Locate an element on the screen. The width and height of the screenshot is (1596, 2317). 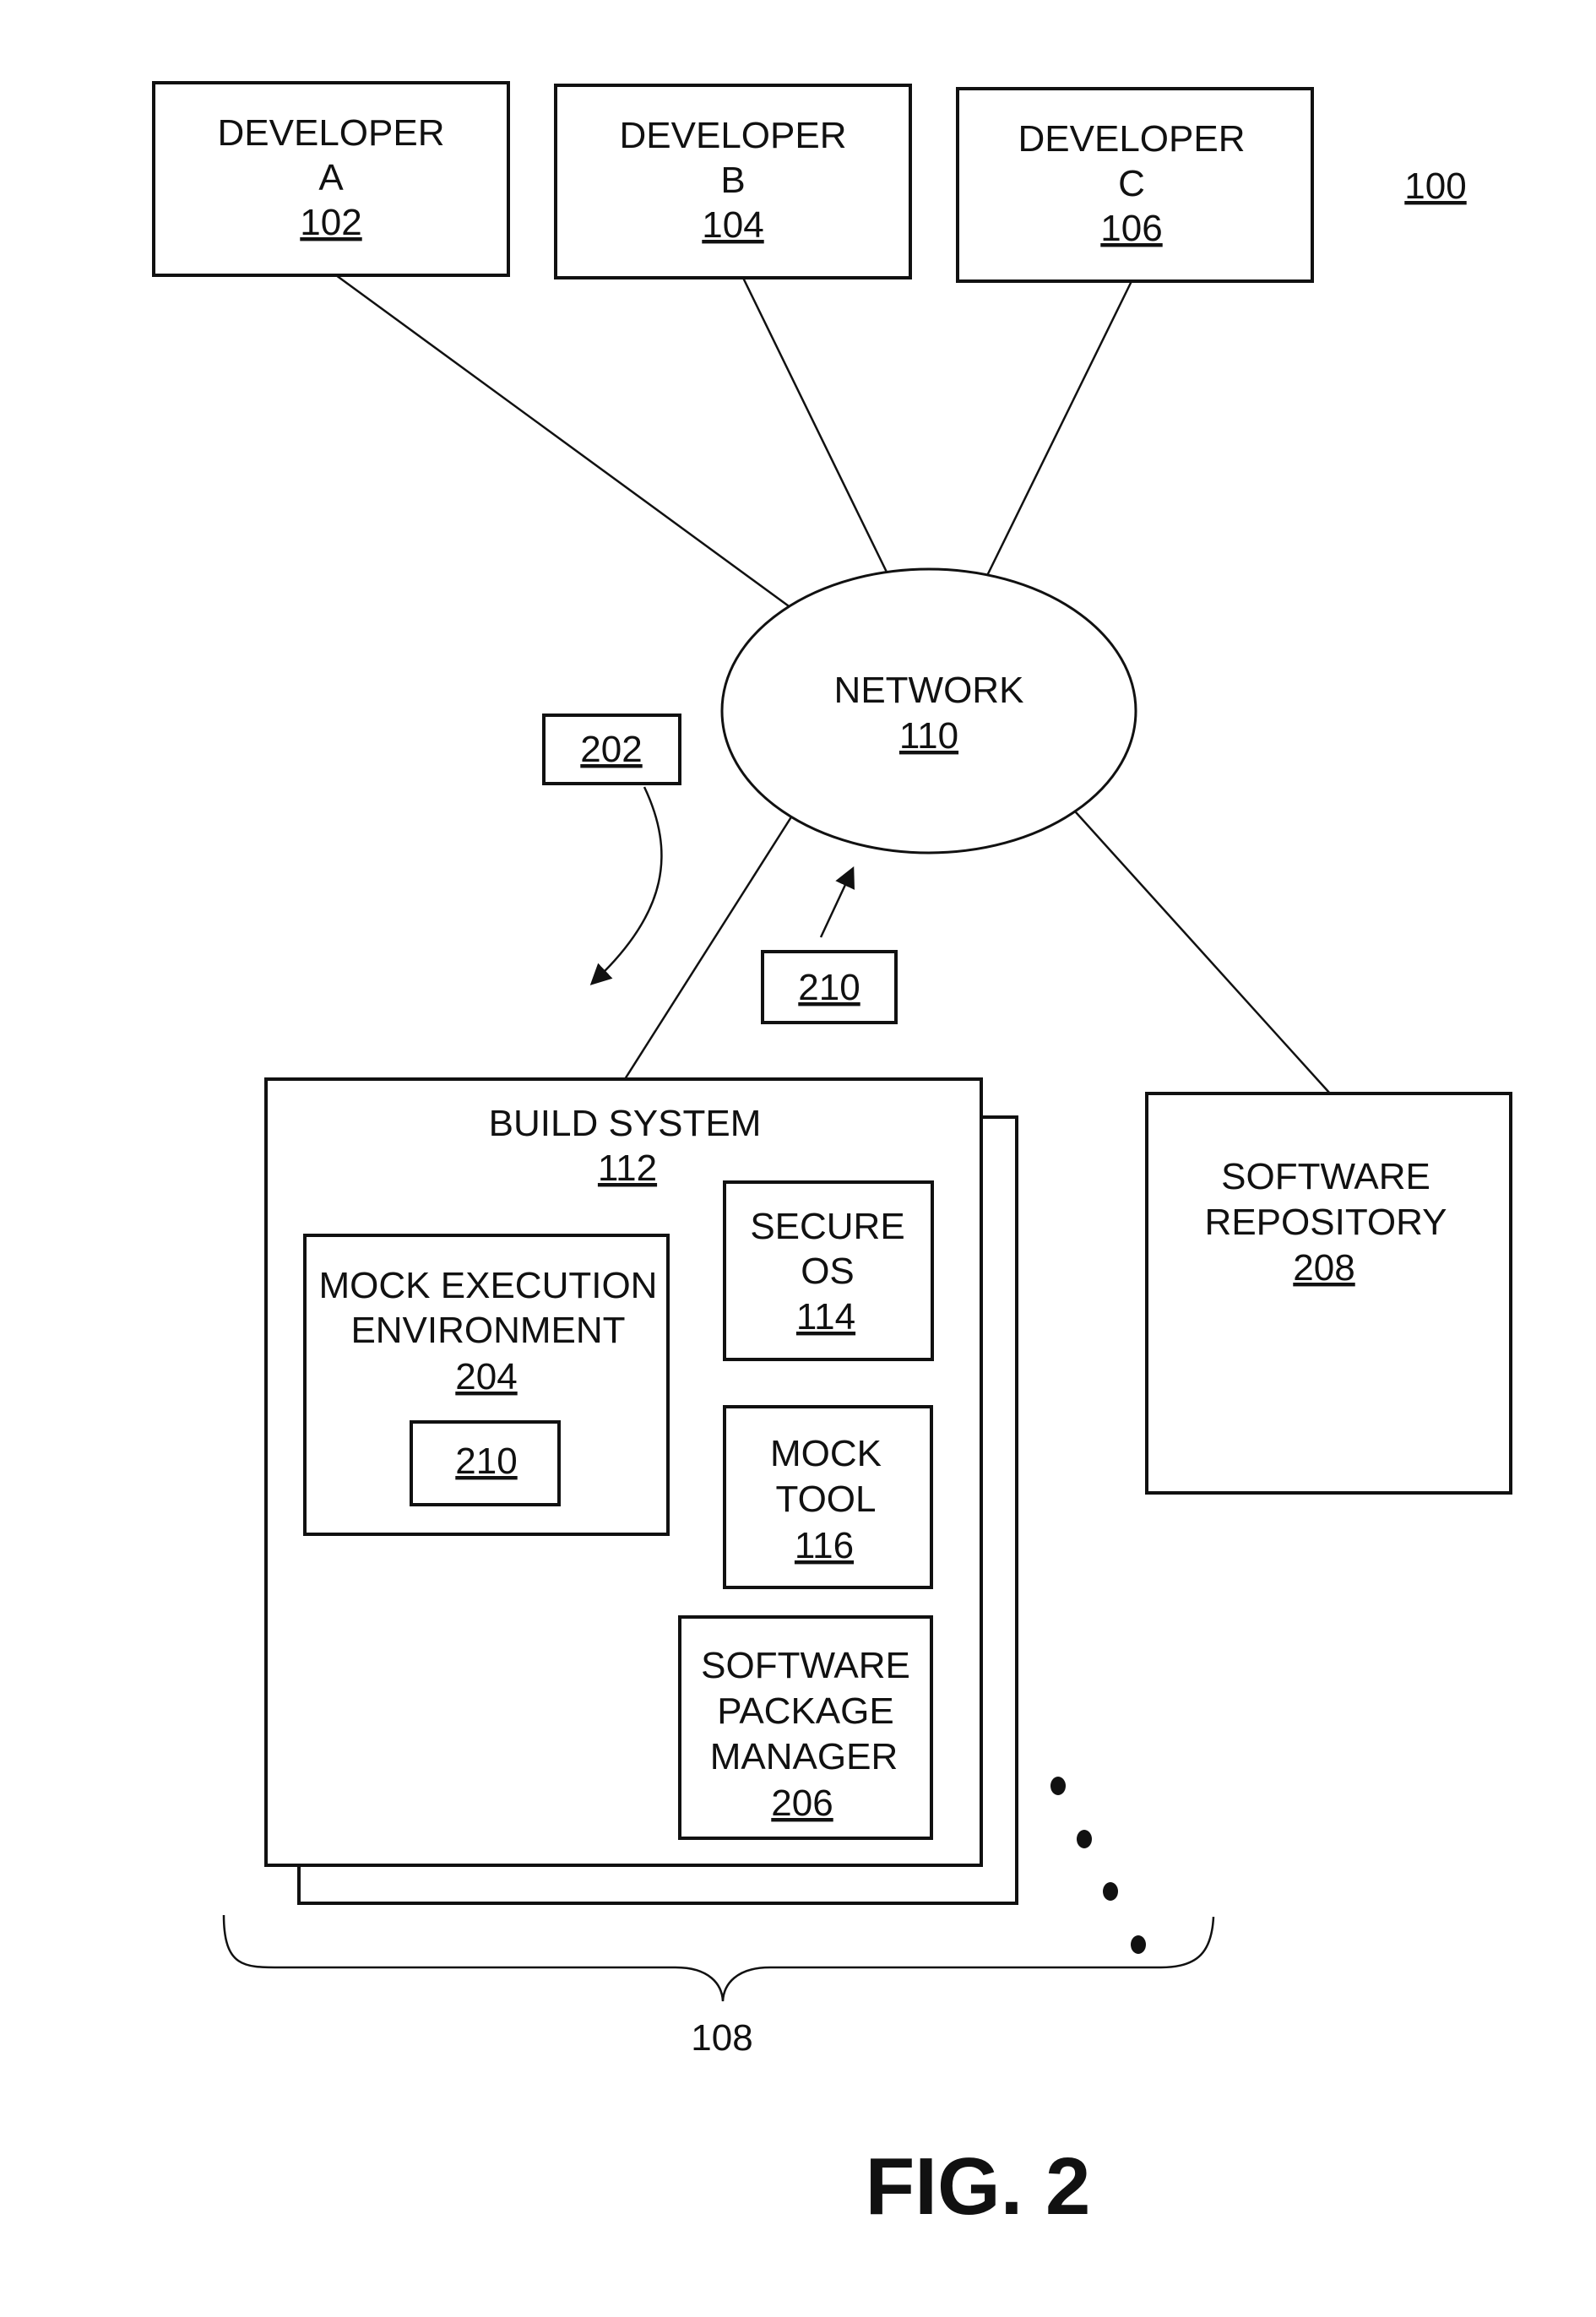
software-repository-box: SOFTWARE REPOSITORY 208 is located at coordinates (1328, 1293).